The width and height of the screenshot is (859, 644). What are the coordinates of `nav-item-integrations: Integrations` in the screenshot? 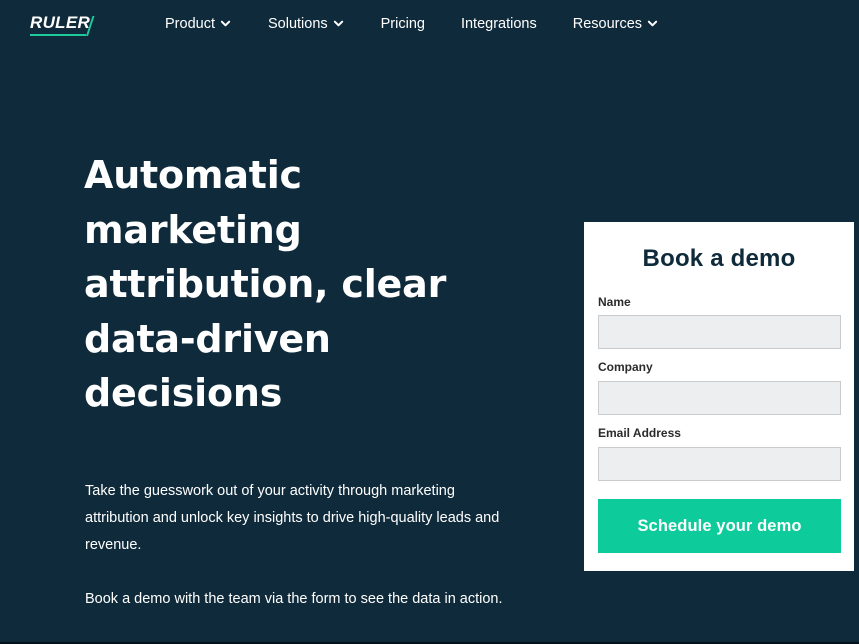 It's located at (499, 24).